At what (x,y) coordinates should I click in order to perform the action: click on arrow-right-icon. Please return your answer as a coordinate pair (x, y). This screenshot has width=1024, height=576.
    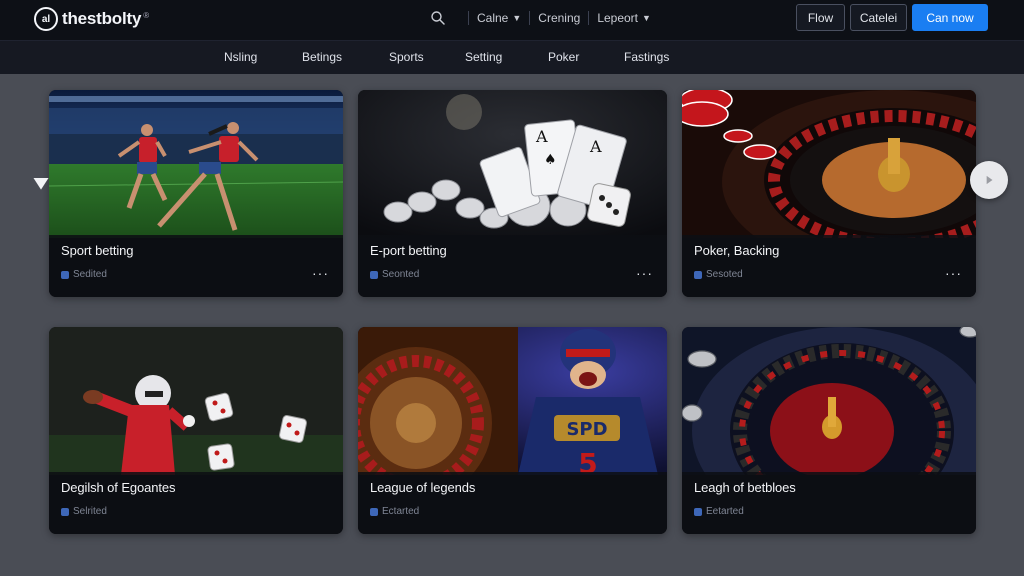
    Looking at the image, I should click on (989, 180).